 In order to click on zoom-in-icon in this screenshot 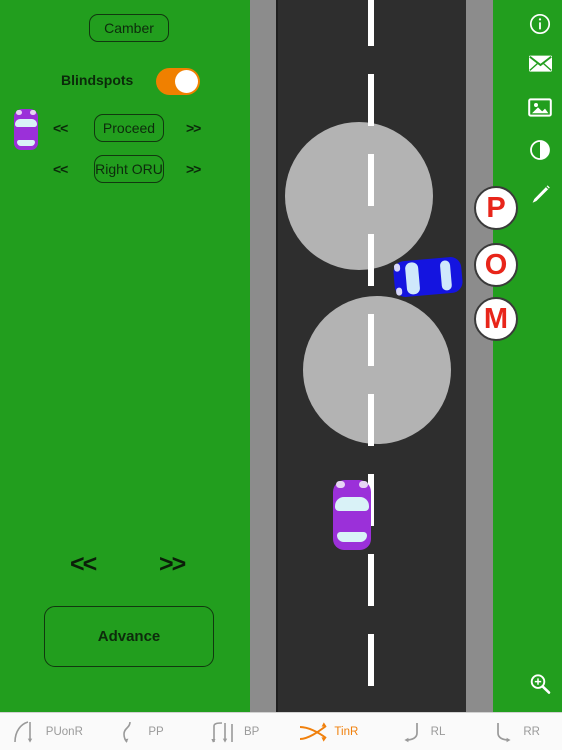, I will do `click(540, 684)`.